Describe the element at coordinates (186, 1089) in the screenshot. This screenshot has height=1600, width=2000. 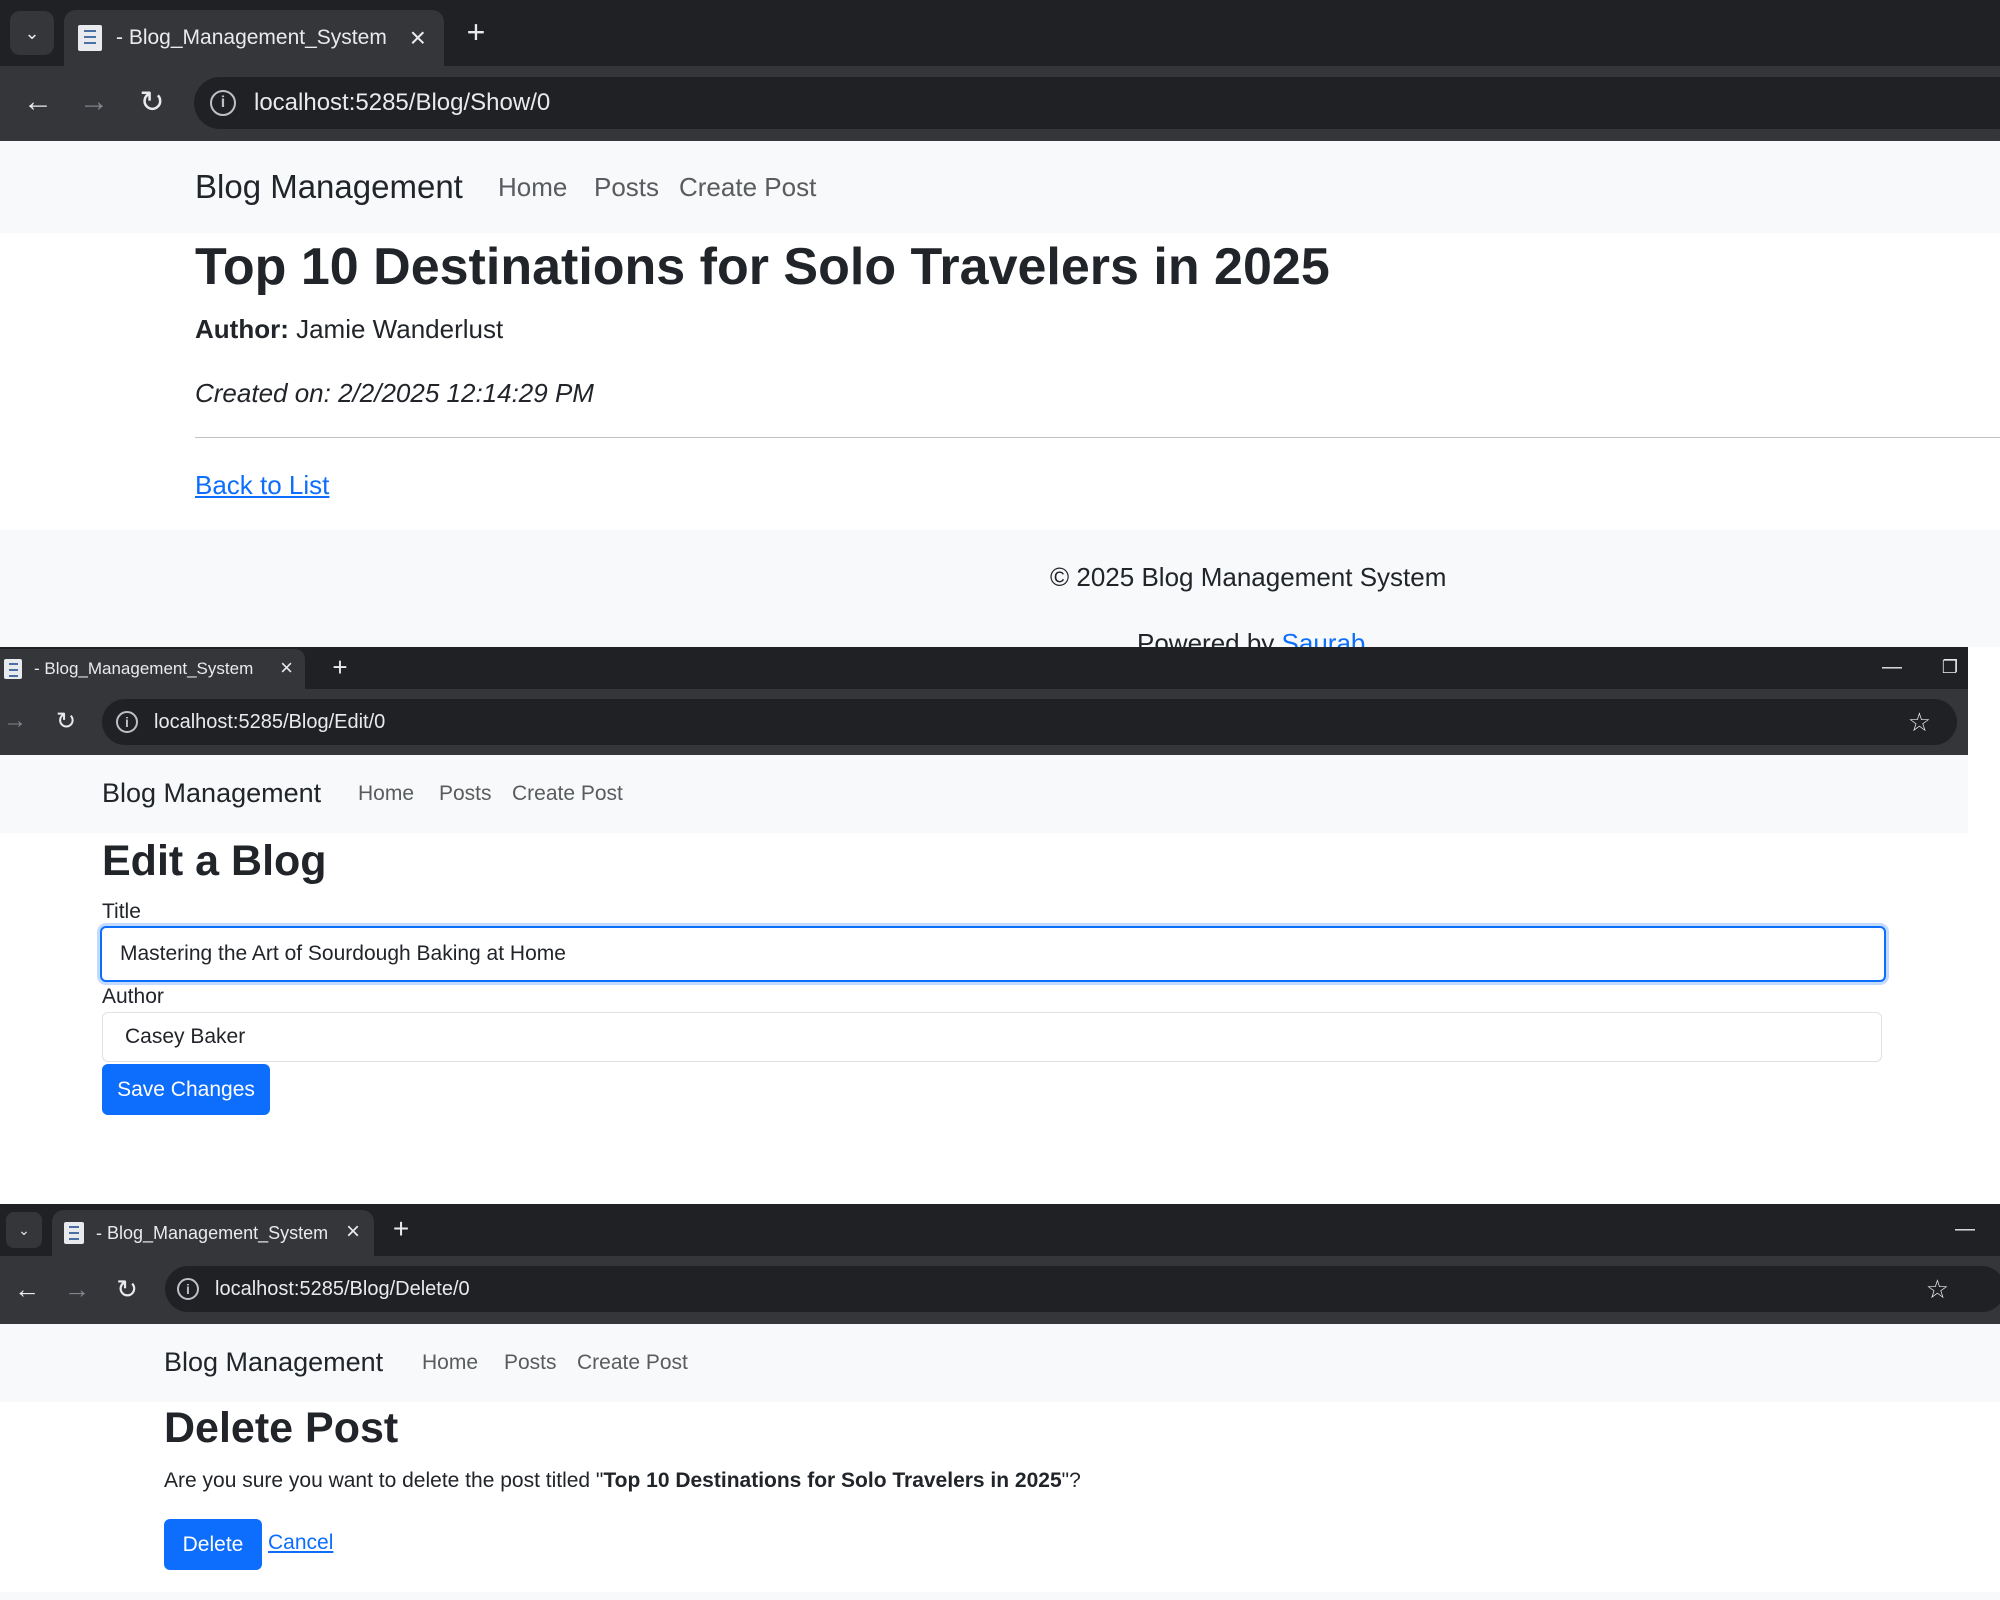
I see `save-changes-button: Save Changes` at that location.